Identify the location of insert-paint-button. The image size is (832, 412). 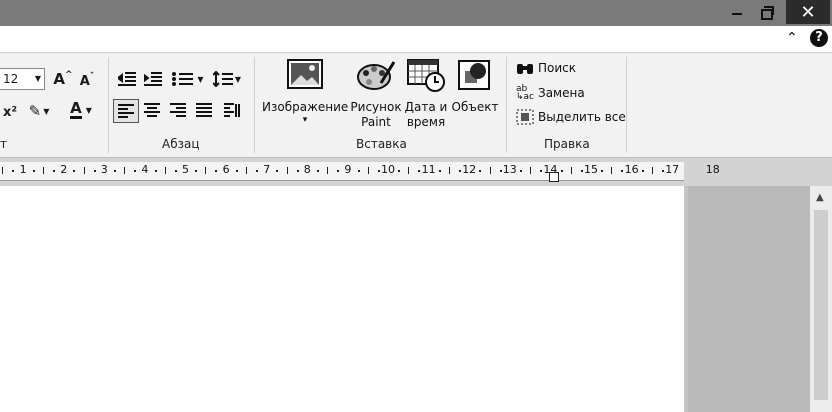
(376, 75).